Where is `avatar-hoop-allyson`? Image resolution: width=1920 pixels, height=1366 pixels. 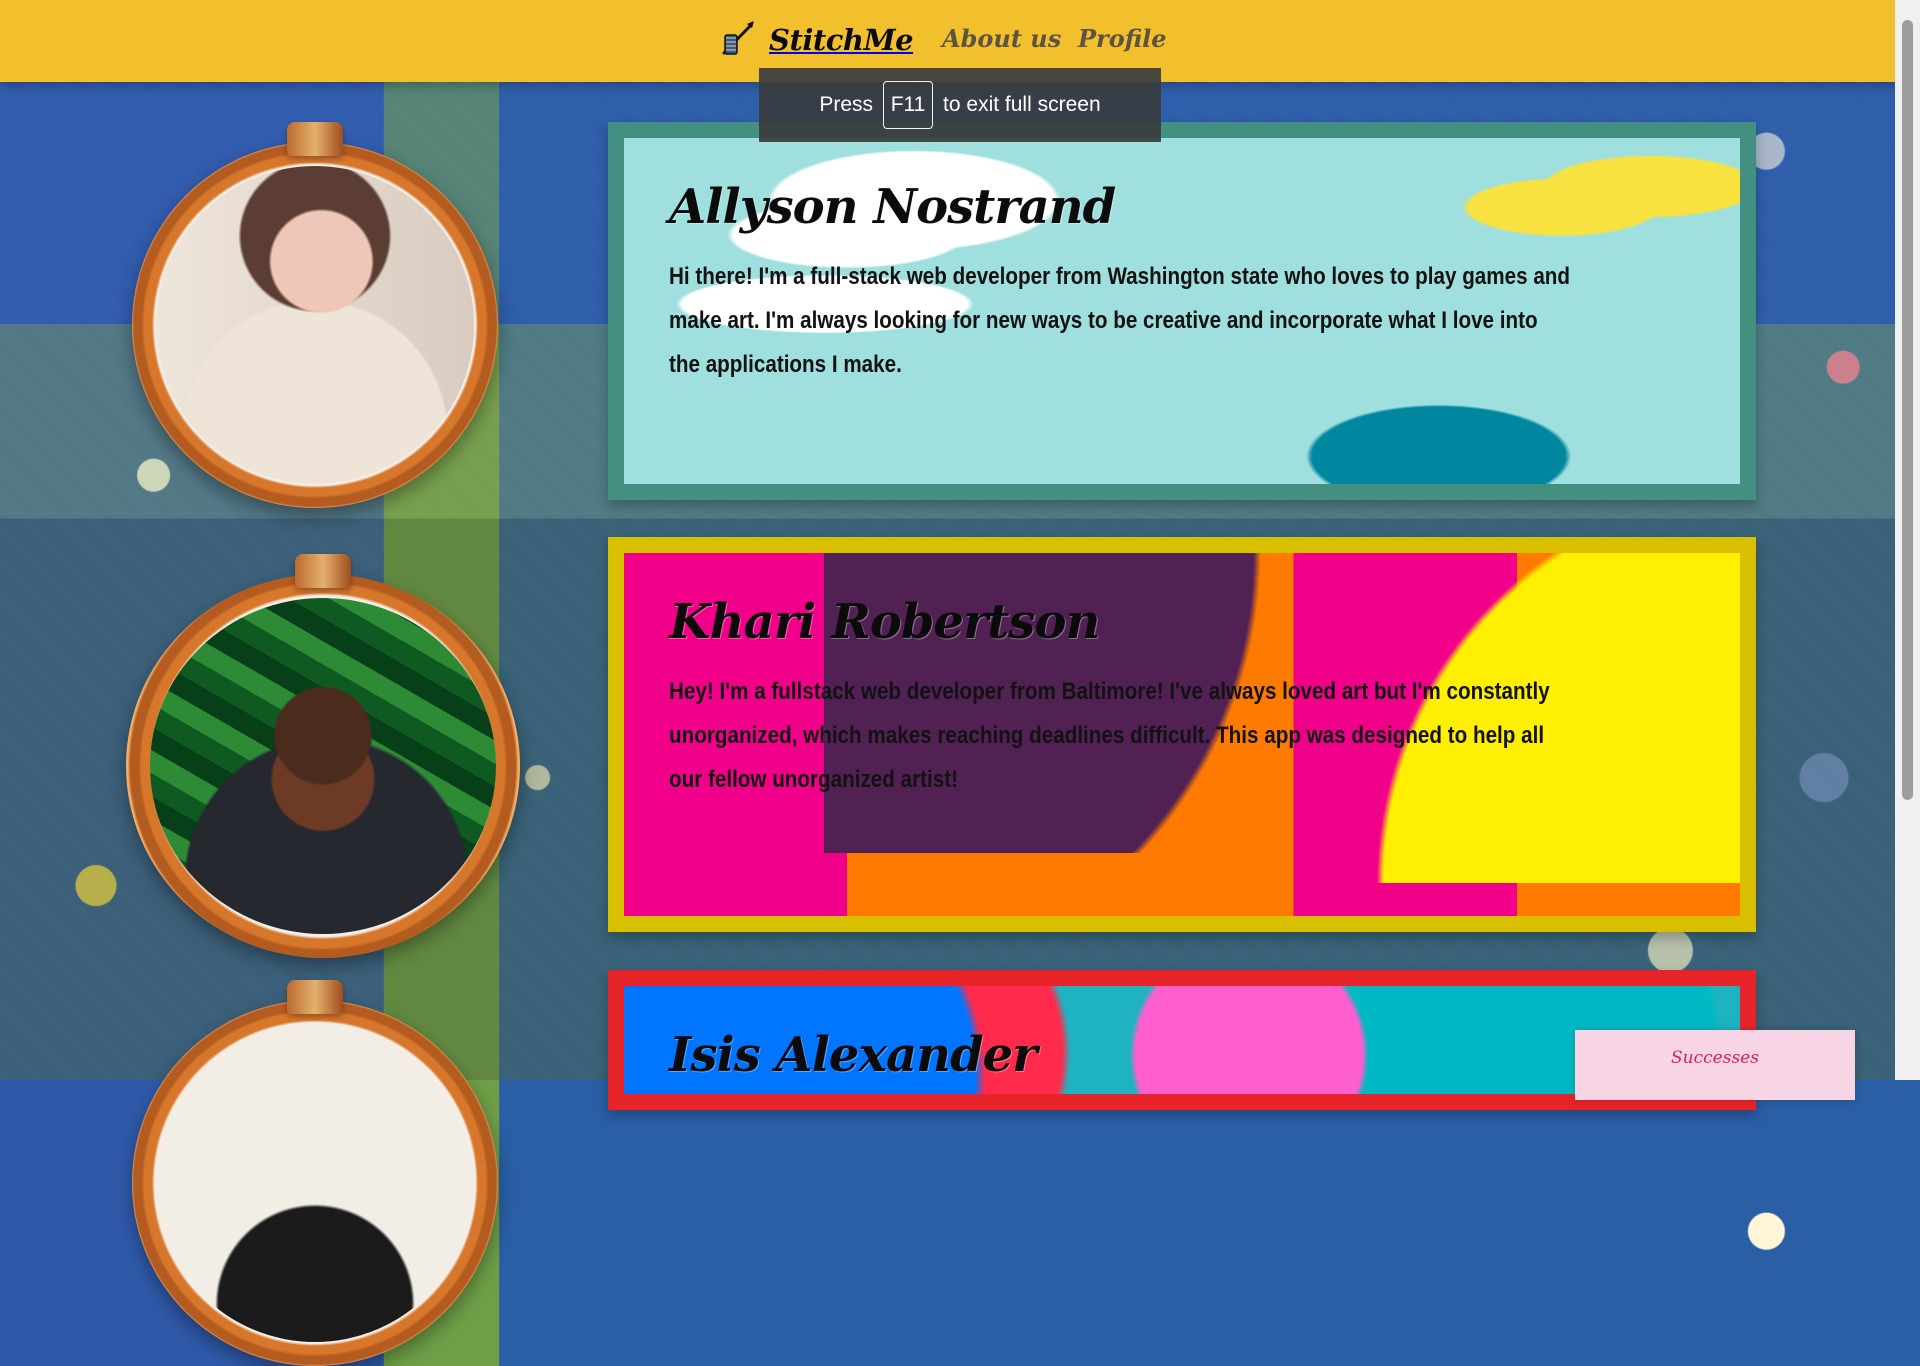
avatar-hoop-allyson is located at coordinates (315, 325).